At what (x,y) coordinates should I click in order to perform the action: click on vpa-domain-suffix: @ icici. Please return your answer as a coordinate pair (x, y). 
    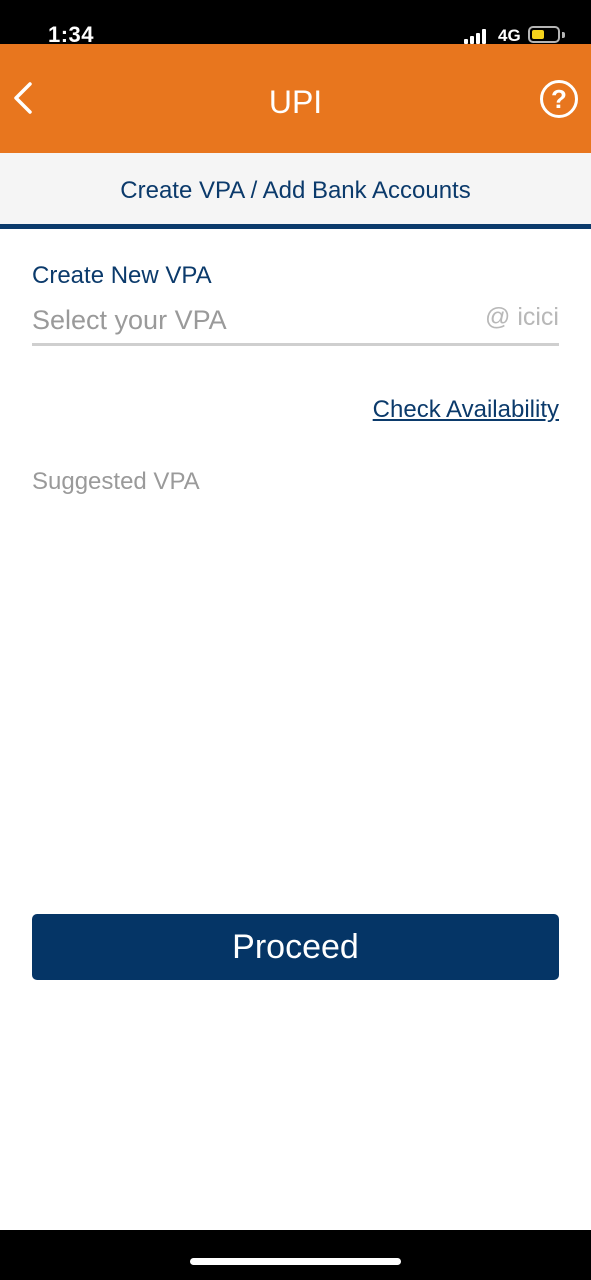
    Looking at the image, I should click on (522, 317).